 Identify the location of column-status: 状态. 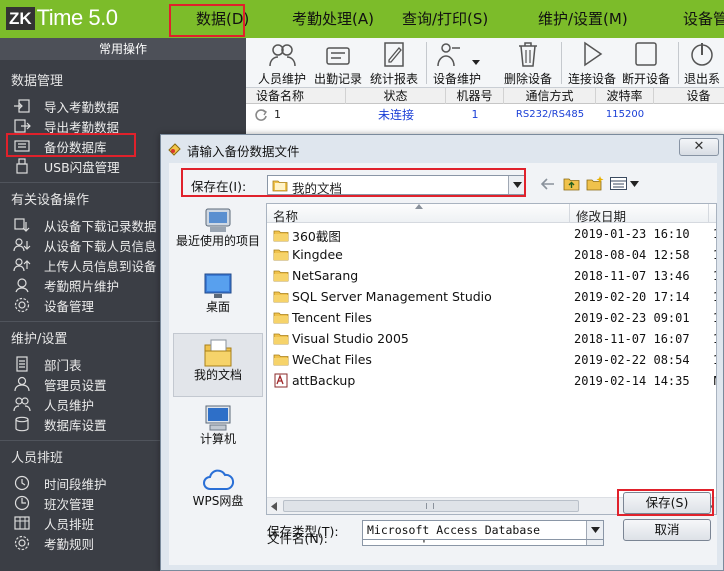
(396, 96).